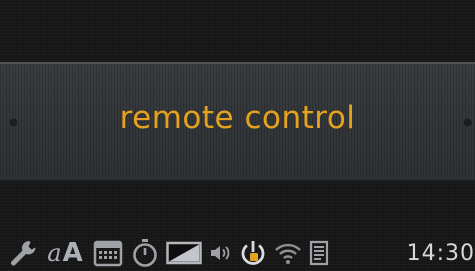 The width and height of the screenshot is (475, 271). Describe the element at coordinates (237, 118) in the screenshot. I see `message-text: remote control` at that location.